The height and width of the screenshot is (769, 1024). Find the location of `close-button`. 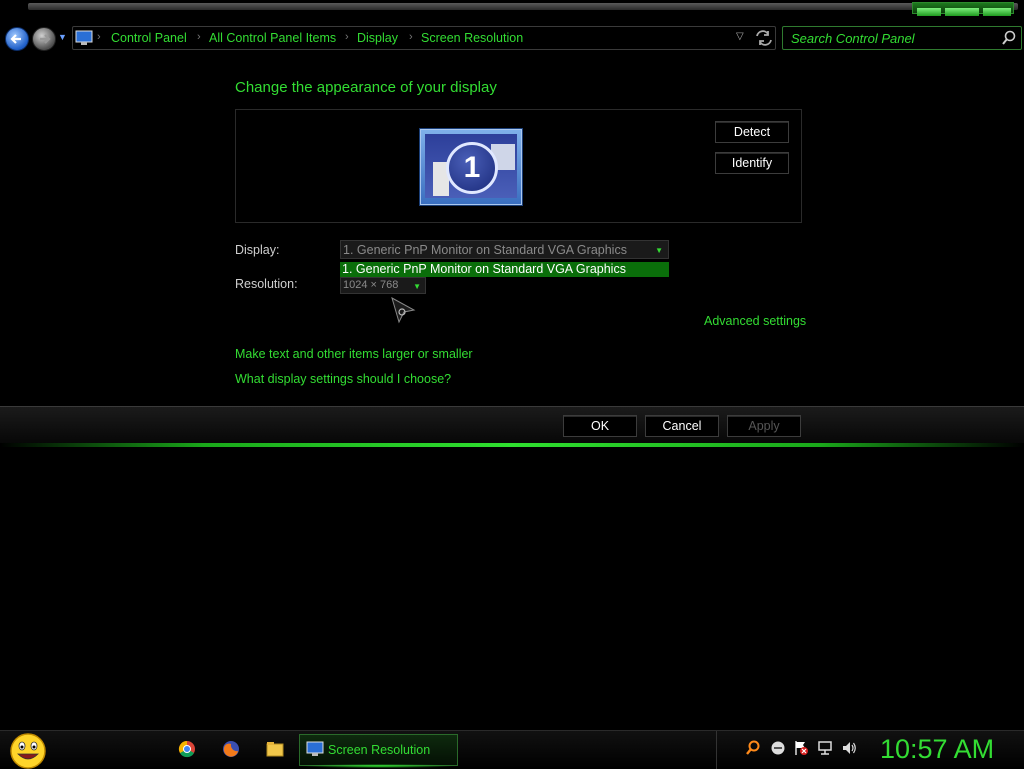

close-button is located at coordinates (997, 12).